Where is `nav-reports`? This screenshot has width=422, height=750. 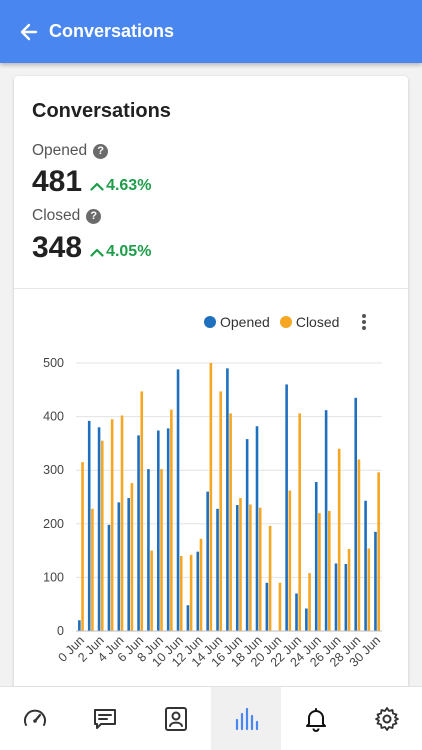 nav-reports is located at coordinates (246, 718).